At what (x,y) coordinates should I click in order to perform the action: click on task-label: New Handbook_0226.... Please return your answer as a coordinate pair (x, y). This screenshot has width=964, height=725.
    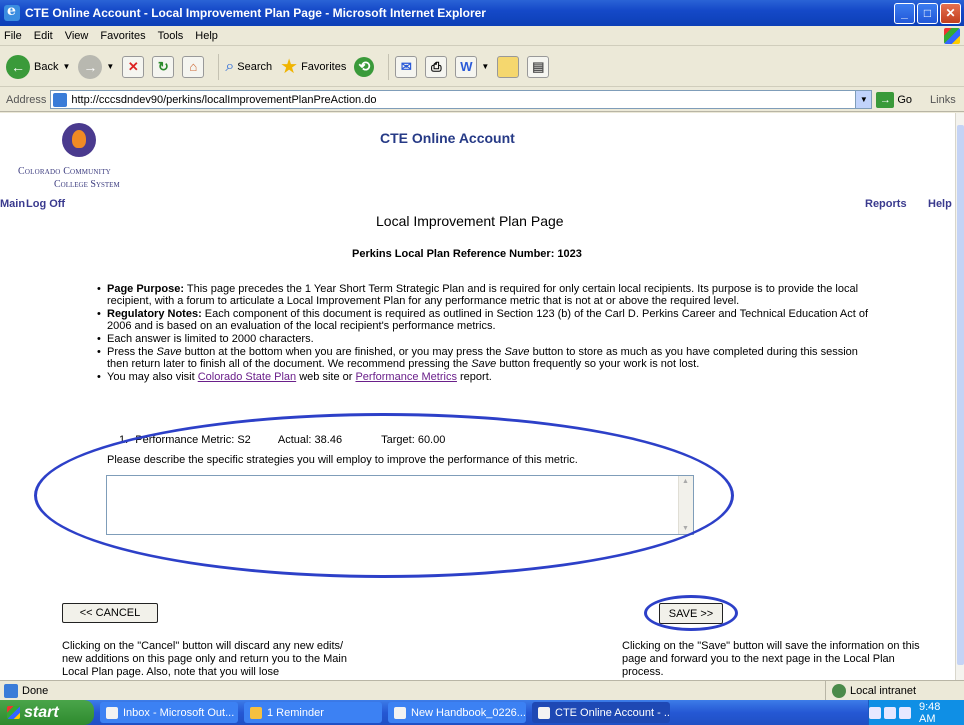
    Looking at the image, I should click on (468, 712).